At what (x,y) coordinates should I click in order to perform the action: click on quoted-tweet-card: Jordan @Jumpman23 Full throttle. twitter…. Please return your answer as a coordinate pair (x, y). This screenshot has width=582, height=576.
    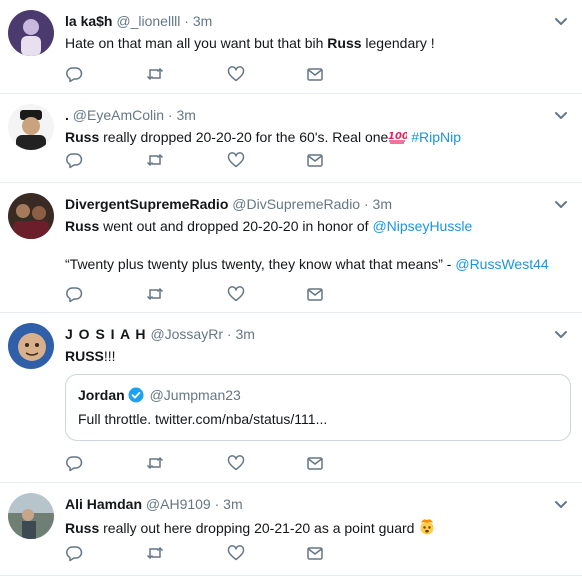
    Looking at the image, I should click on (318, 407).